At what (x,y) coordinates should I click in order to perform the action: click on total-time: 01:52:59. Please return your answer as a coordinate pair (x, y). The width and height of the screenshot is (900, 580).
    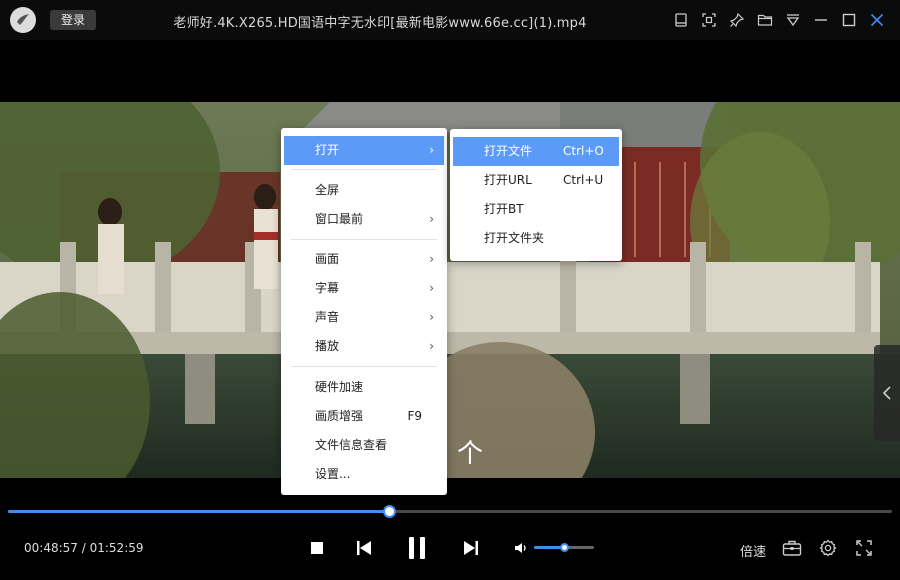
    Looking at the image, I should click on (116, 548).